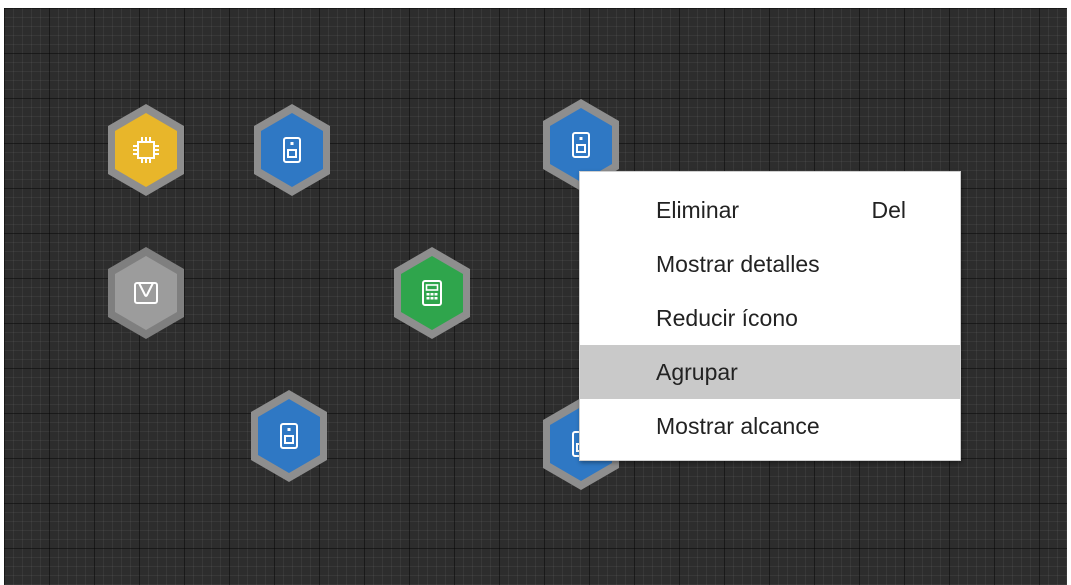 Image resolution: width=1071 pixels, height=585 pixels. I want to click on menu-item-group: Agrupar, so click(770, 372).